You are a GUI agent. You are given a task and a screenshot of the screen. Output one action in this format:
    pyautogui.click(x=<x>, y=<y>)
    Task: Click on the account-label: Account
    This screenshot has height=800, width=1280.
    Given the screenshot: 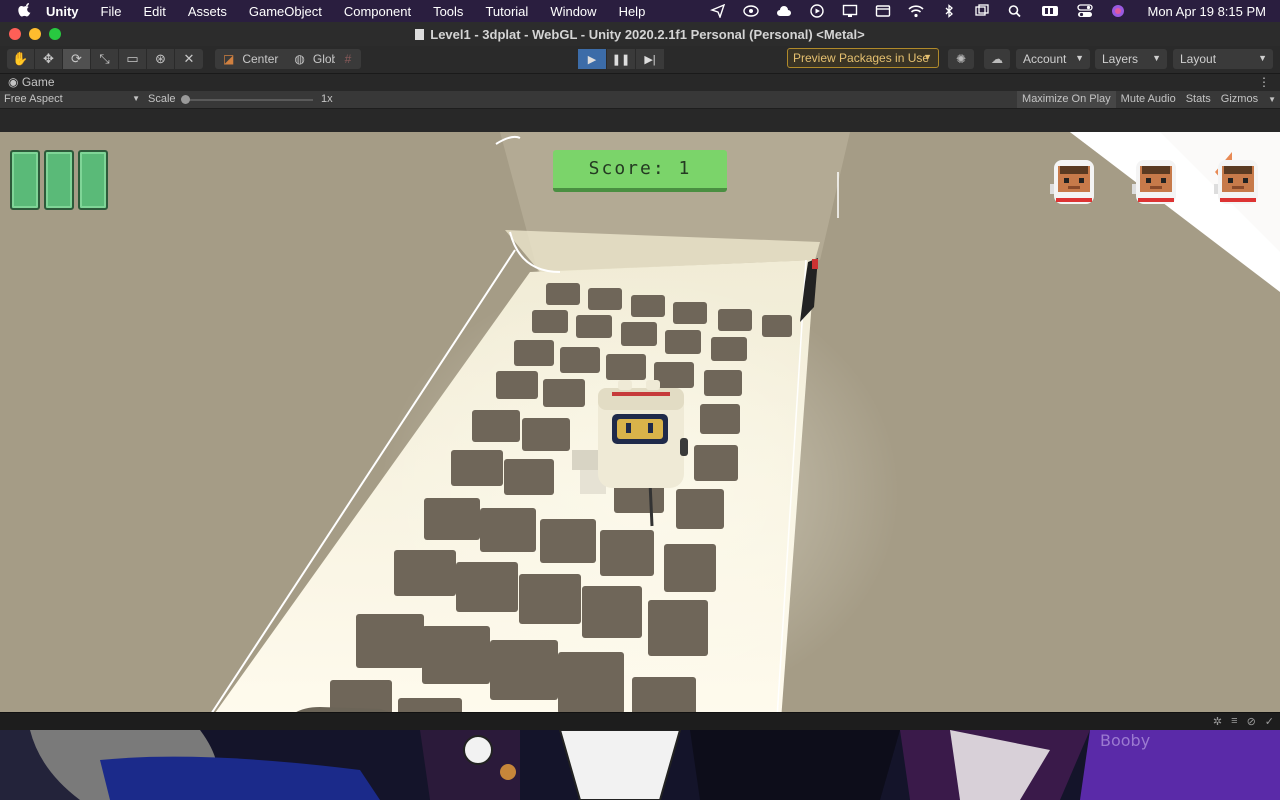 What is the action you would take?
    pyautogui.click(x=1045, y=59)
    